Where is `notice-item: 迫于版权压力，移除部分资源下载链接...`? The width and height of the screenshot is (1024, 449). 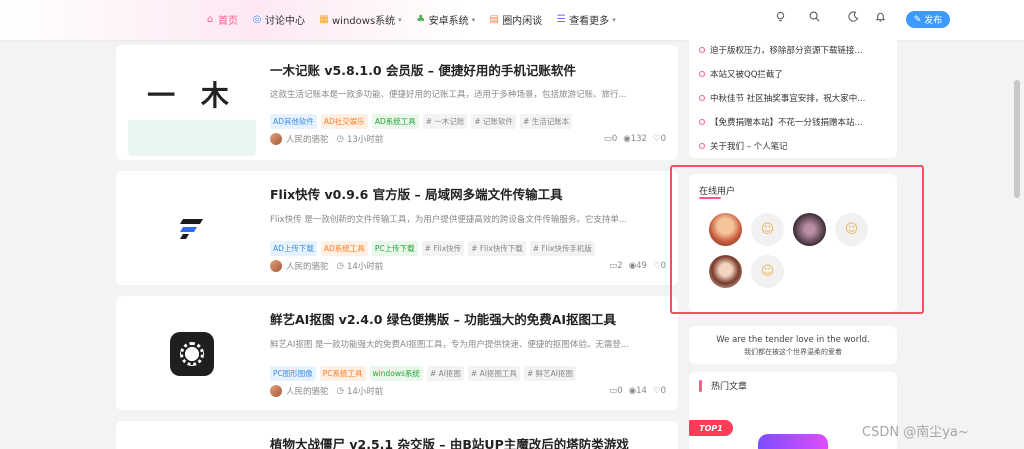 notice-item: 迫于版权压力，移除部分资源下载链接... is located at coordinates (793, 50).